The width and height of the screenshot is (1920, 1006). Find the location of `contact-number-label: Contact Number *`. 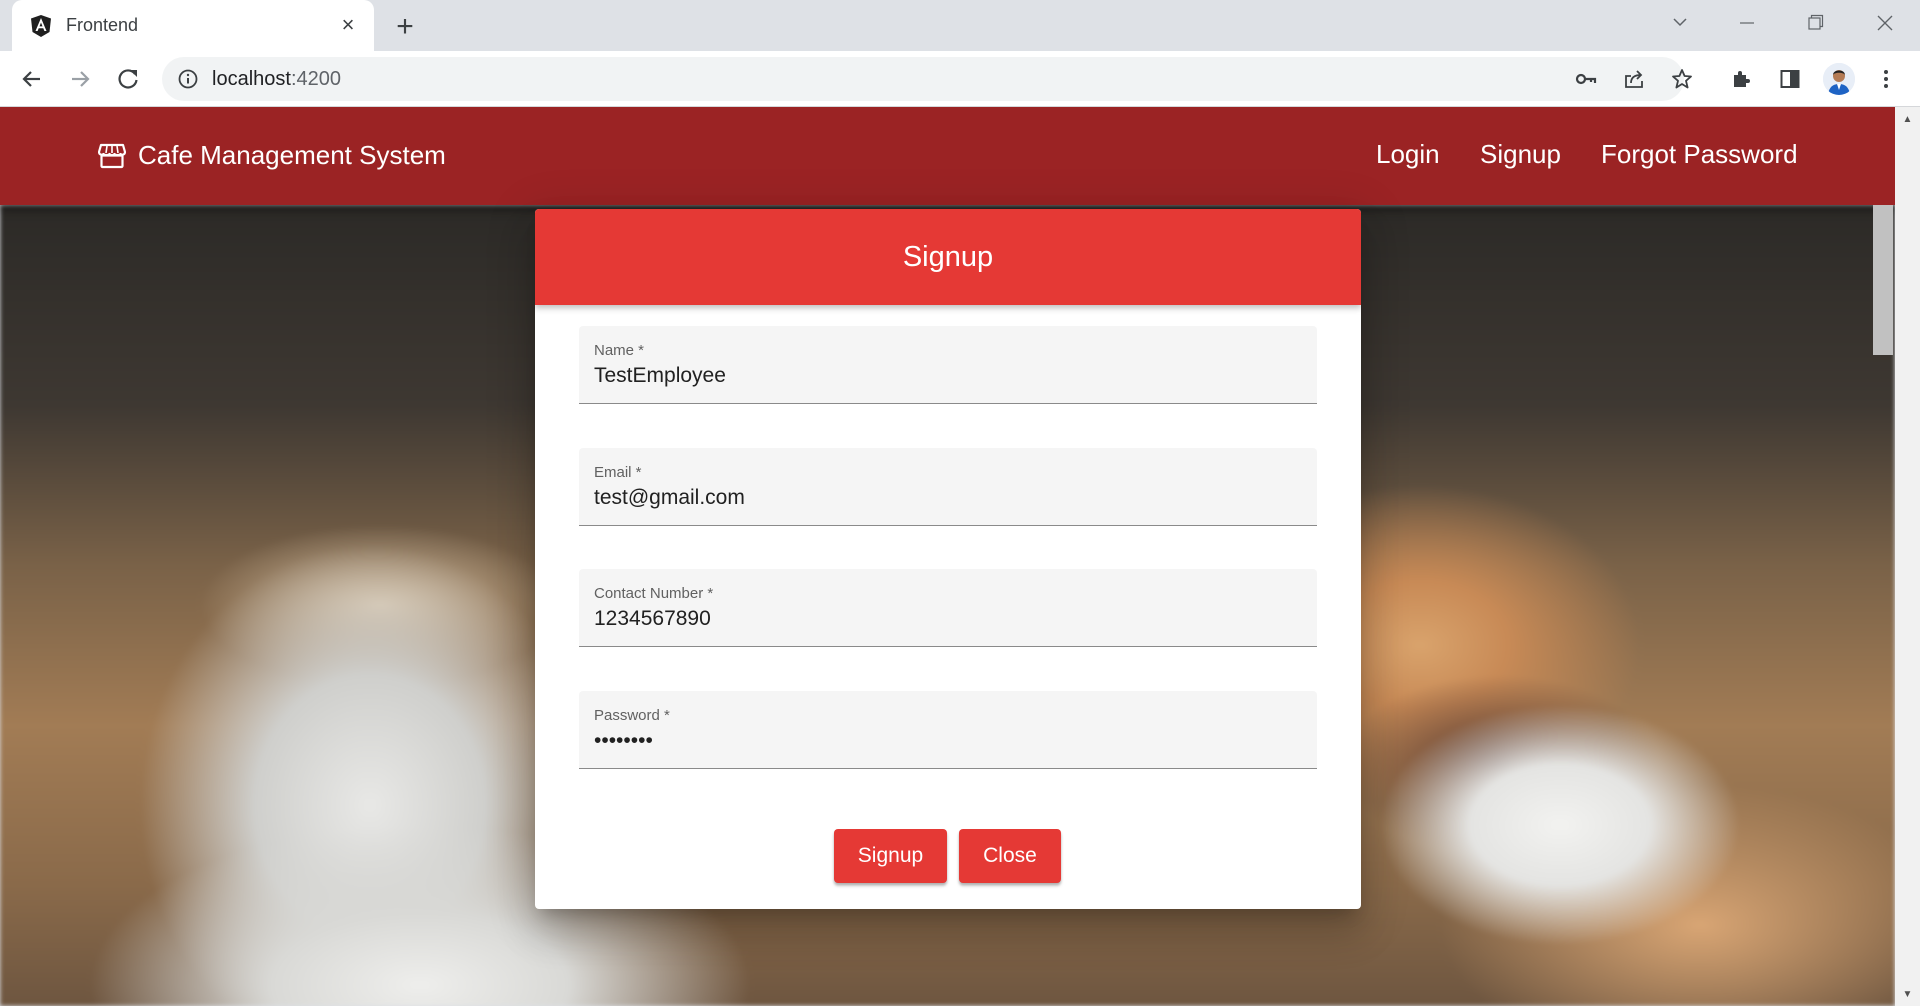

contact-number-label: Contact Number * is located at coordinates (654, 593).